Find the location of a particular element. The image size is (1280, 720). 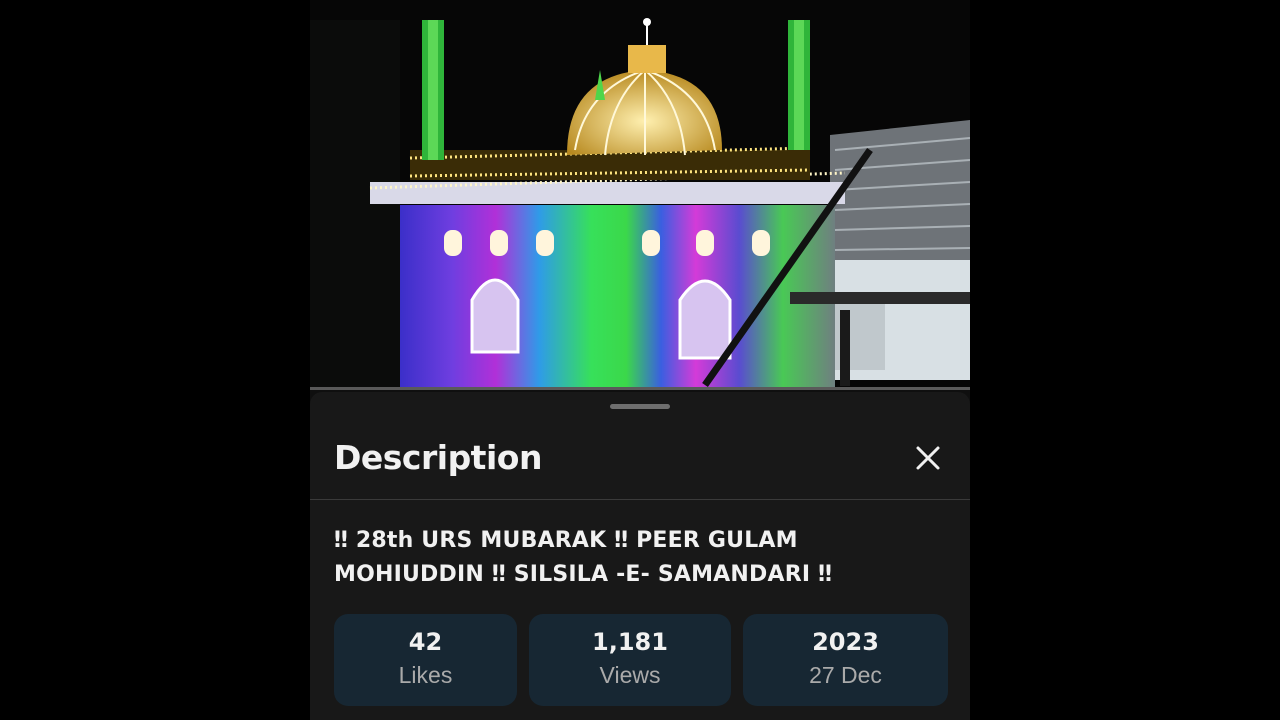

close-button is located at coordinates (928, 458).